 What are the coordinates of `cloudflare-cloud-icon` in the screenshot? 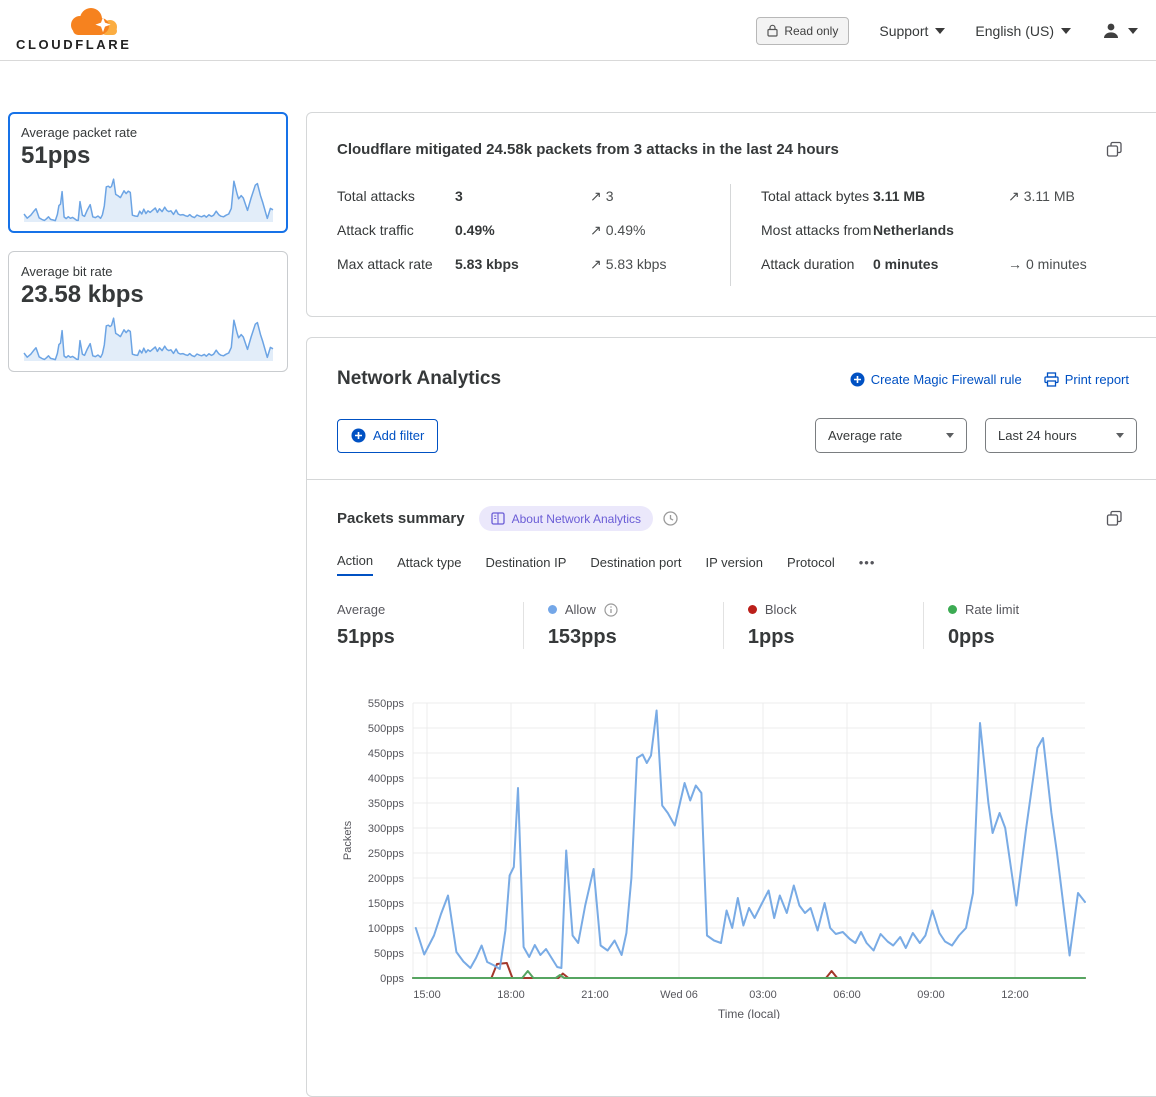 It's located at (94, 21).